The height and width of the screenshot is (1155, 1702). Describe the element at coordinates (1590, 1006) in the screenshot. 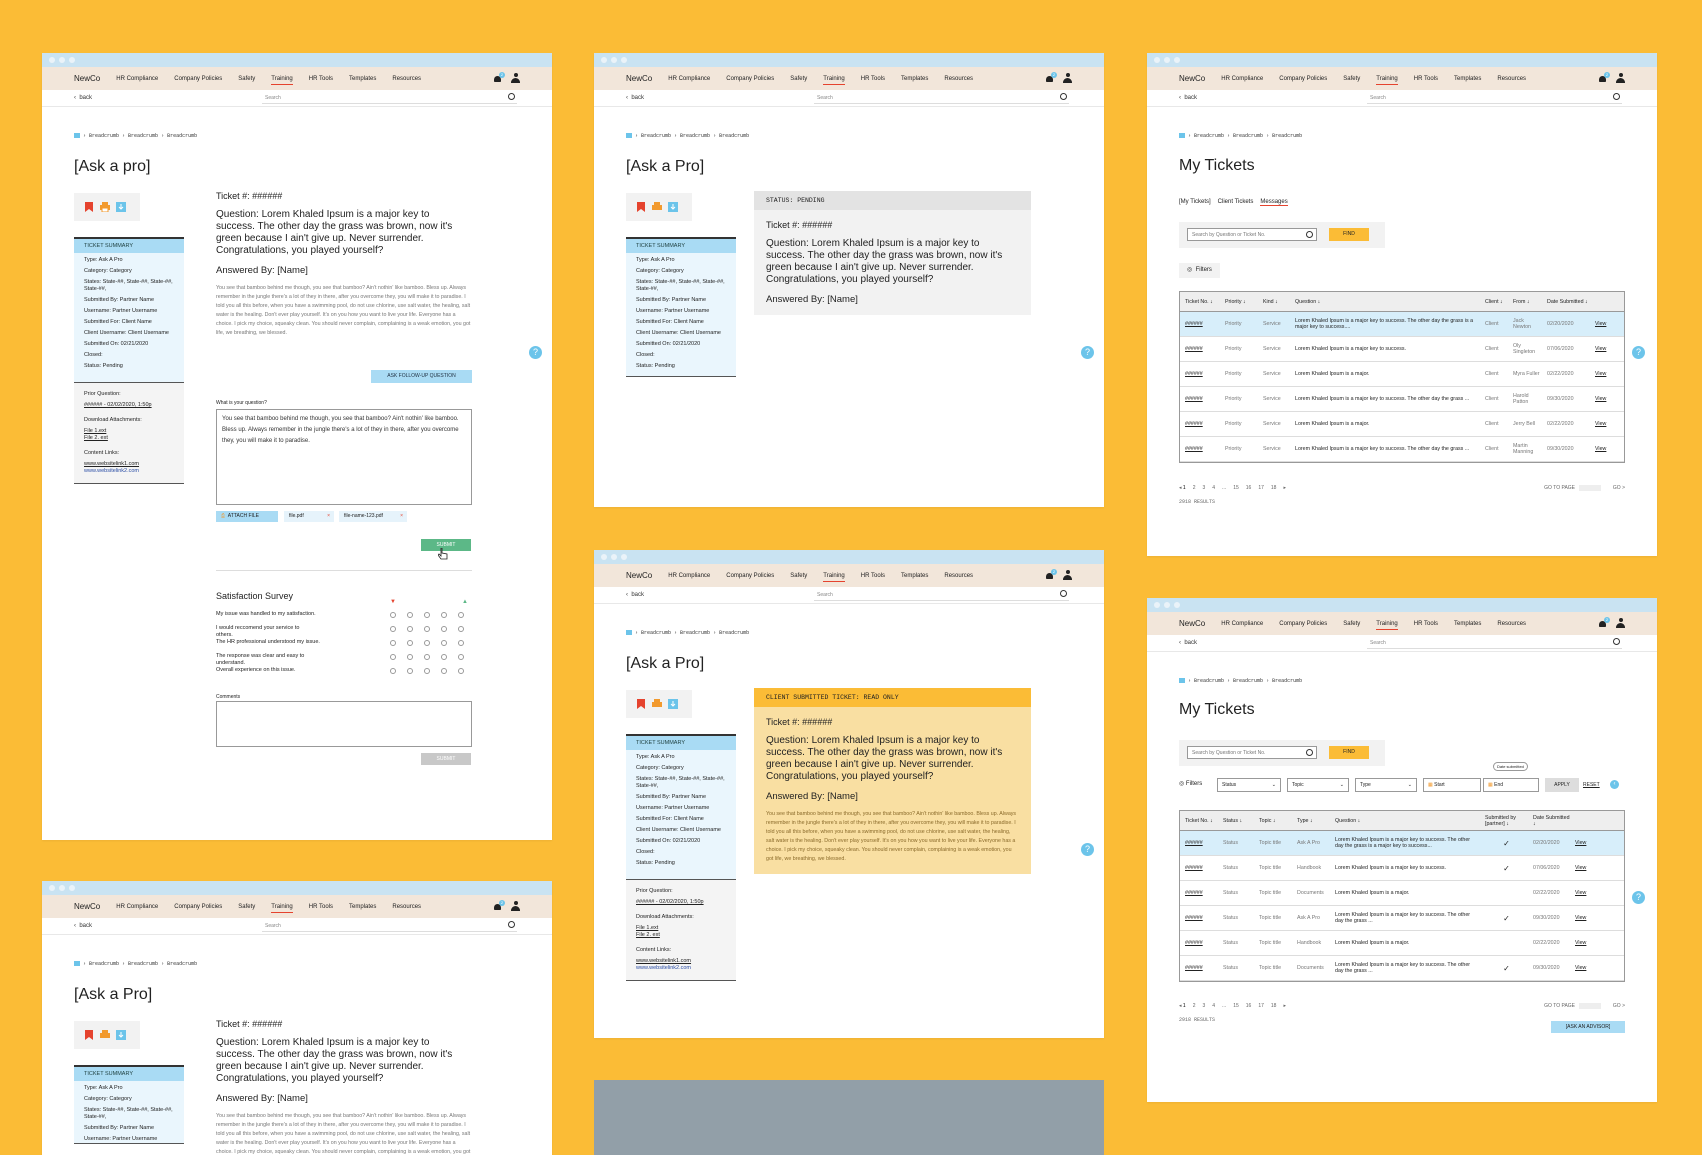

I see `goto-page-input` at that location.